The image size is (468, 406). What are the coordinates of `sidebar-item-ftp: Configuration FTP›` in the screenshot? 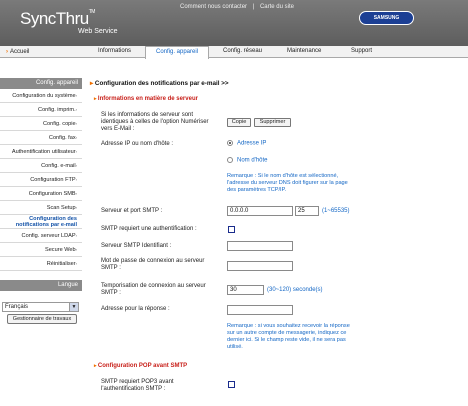 It's located at (41, 180).